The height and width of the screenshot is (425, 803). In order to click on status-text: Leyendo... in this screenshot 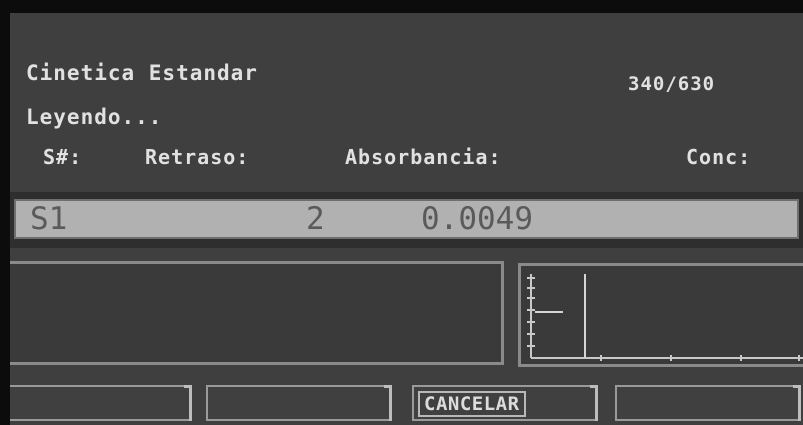, I will do `click(94, 117)`.